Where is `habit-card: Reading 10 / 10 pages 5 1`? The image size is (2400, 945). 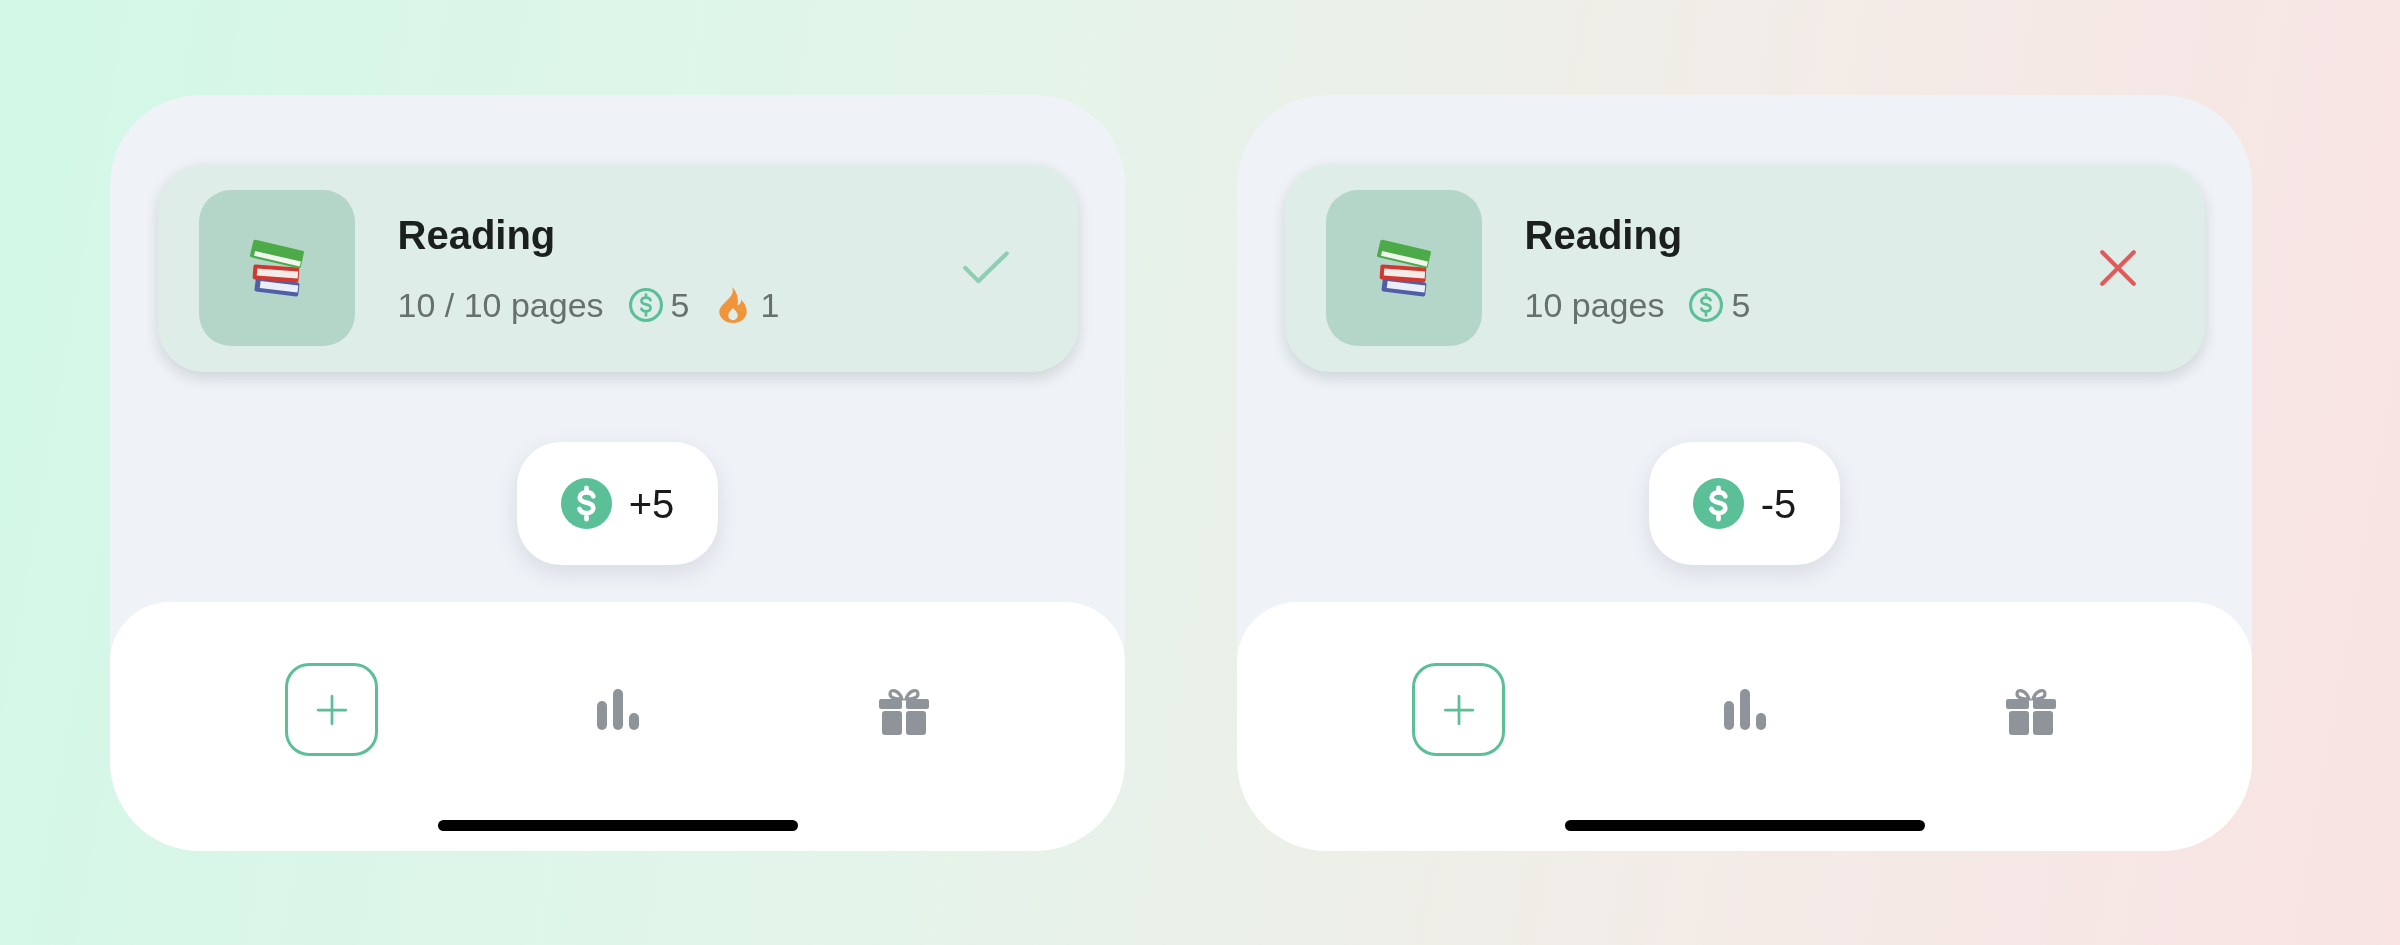
habit-card: Reading 10 / 10 pages 5 1 is located at coordinates (617, 268).